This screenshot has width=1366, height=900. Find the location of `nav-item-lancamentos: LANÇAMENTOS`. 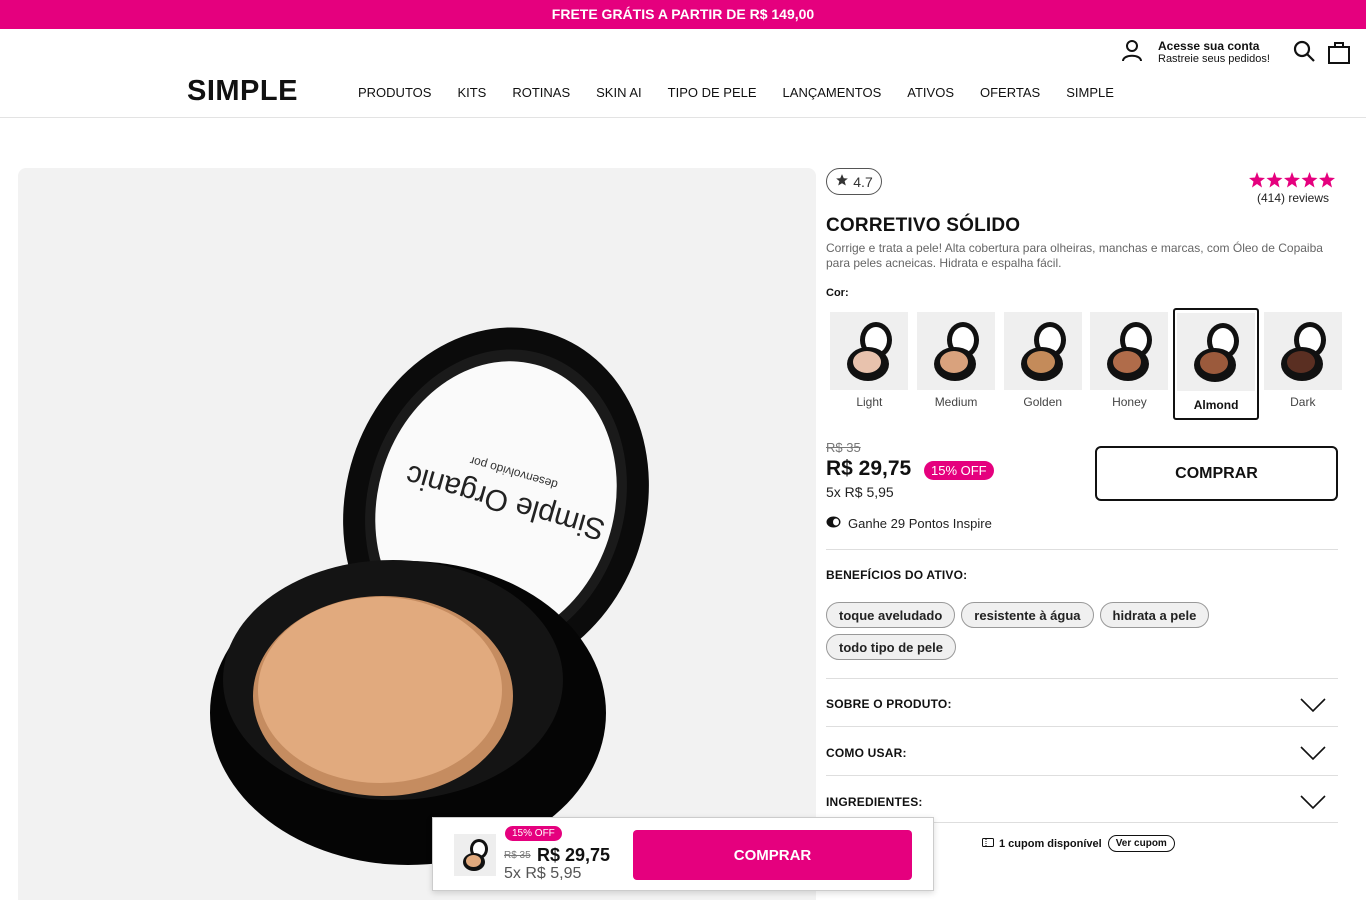

nav-item-lancamentos: LANÇAMENTOS is located at coordinates (832, 92).